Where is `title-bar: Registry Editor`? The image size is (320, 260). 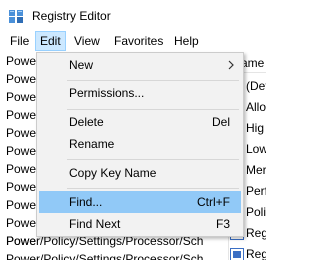
title-bar: Registry Editor is located at coordinates (133, 16).